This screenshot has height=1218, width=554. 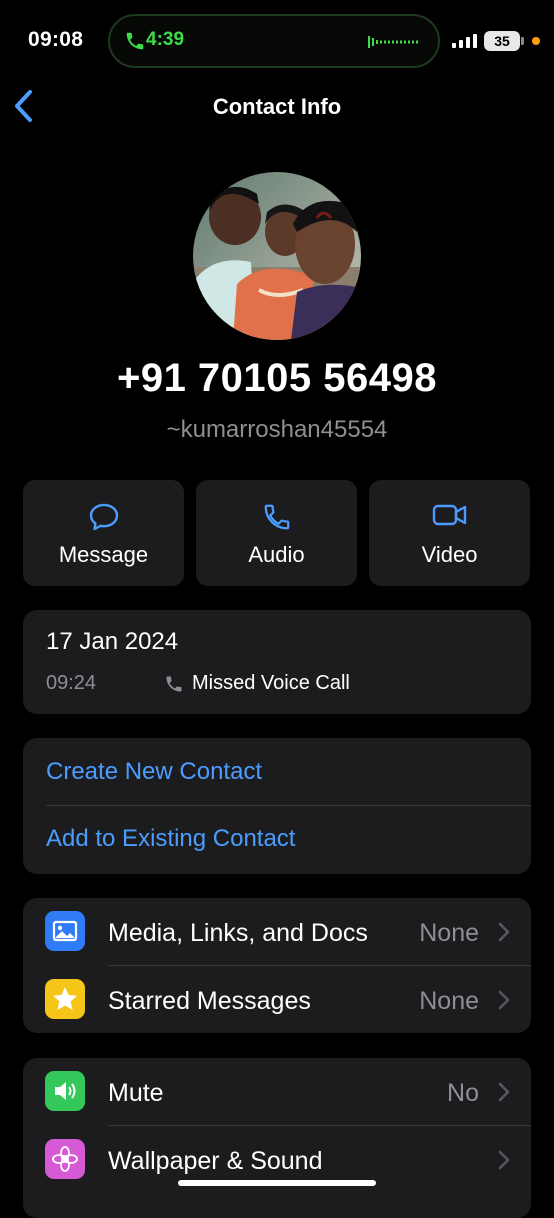 I want to click on avatar-photo, so click(x=277, y=256).